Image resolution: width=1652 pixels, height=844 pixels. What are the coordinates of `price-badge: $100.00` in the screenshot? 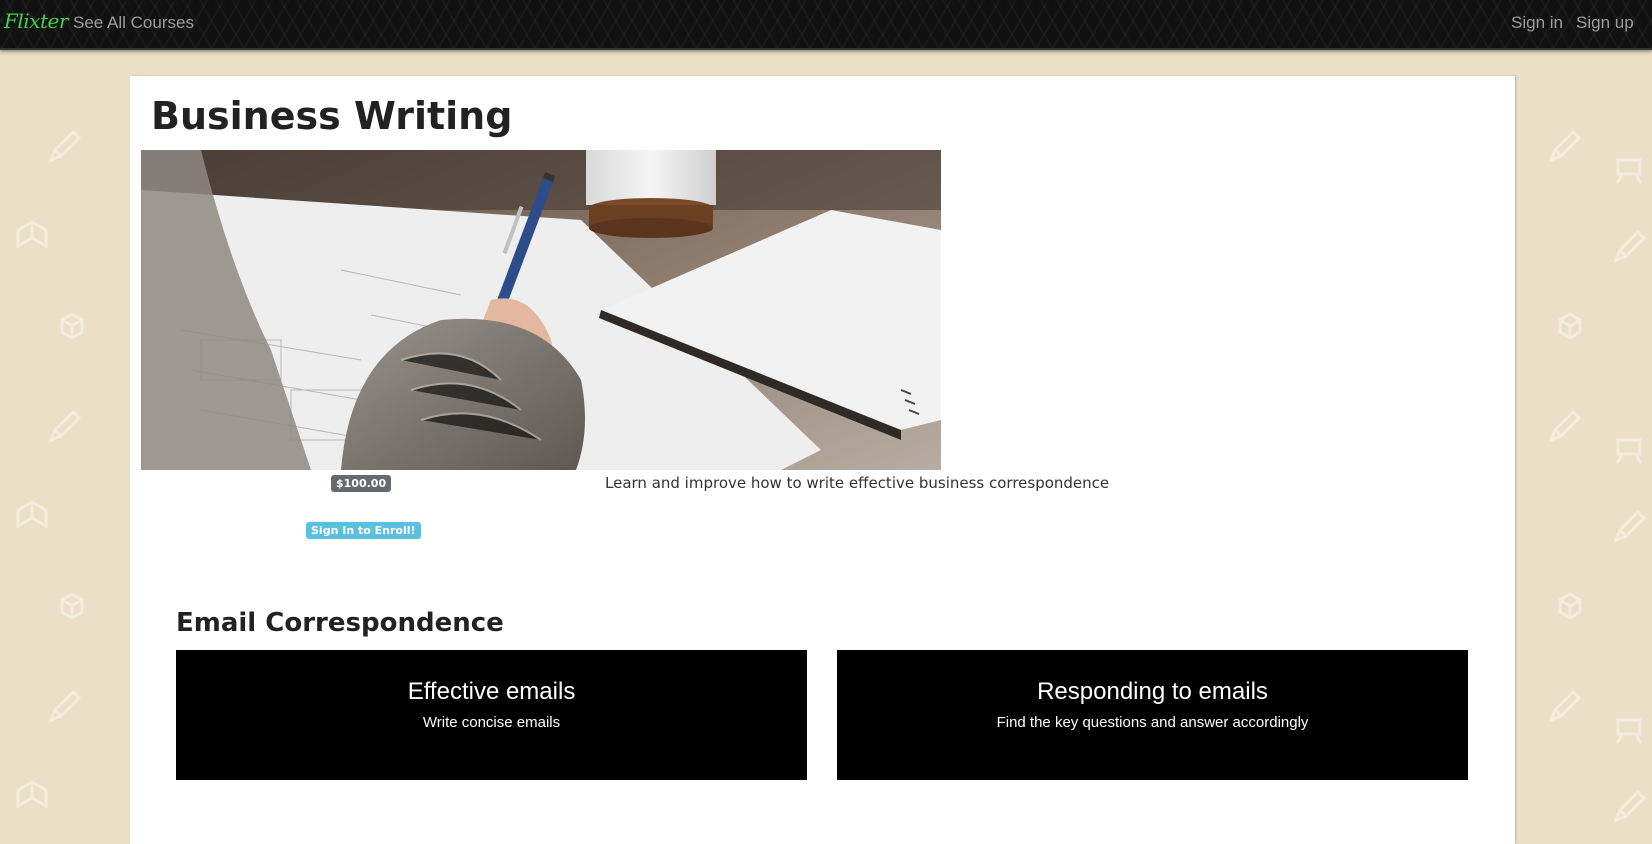 It's located at (361, 483).